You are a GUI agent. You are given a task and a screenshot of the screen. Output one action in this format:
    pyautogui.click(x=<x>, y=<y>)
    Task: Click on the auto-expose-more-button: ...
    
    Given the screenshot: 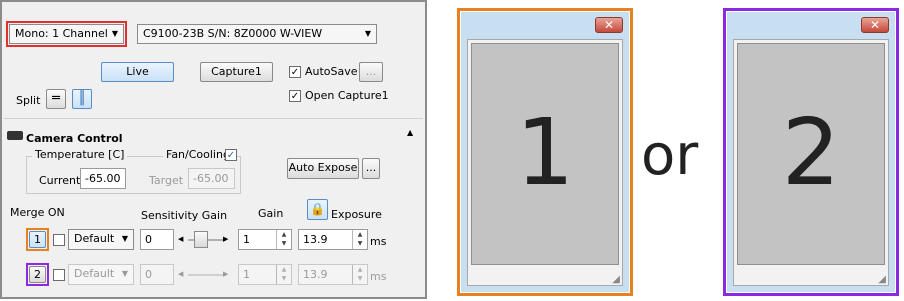 What is the action you would take?
    pyautogui.click(x=371, y=168)
    